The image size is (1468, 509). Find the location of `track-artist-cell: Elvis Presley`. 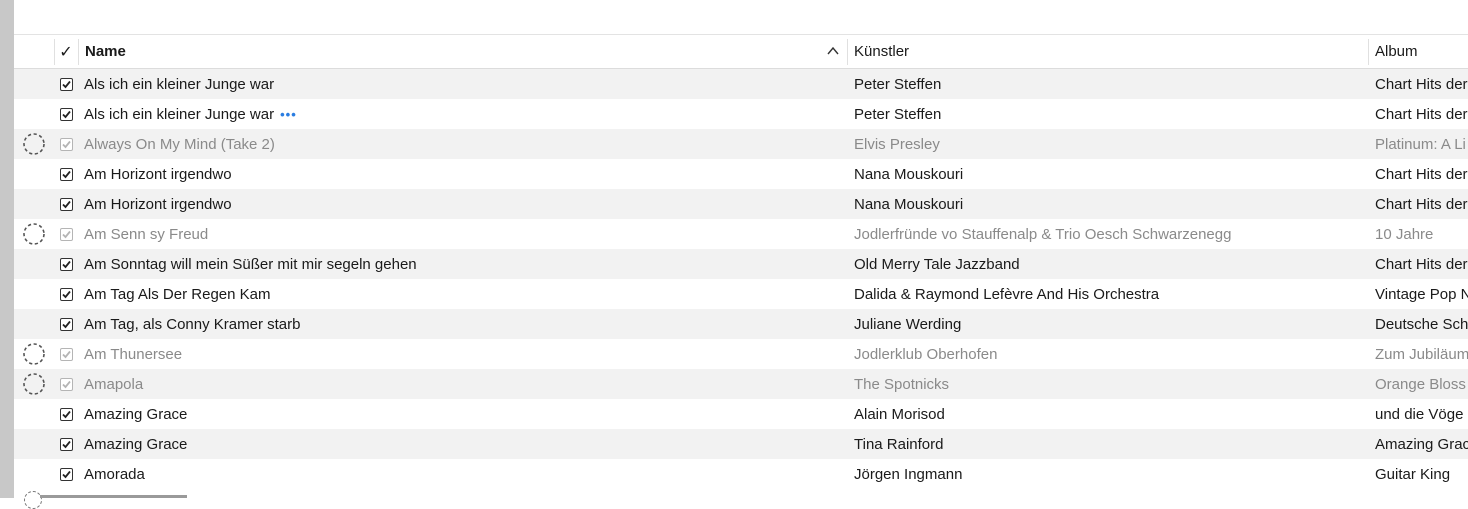

track-artist-cell: Elvis Presley is located at coordinates (1106, 144).